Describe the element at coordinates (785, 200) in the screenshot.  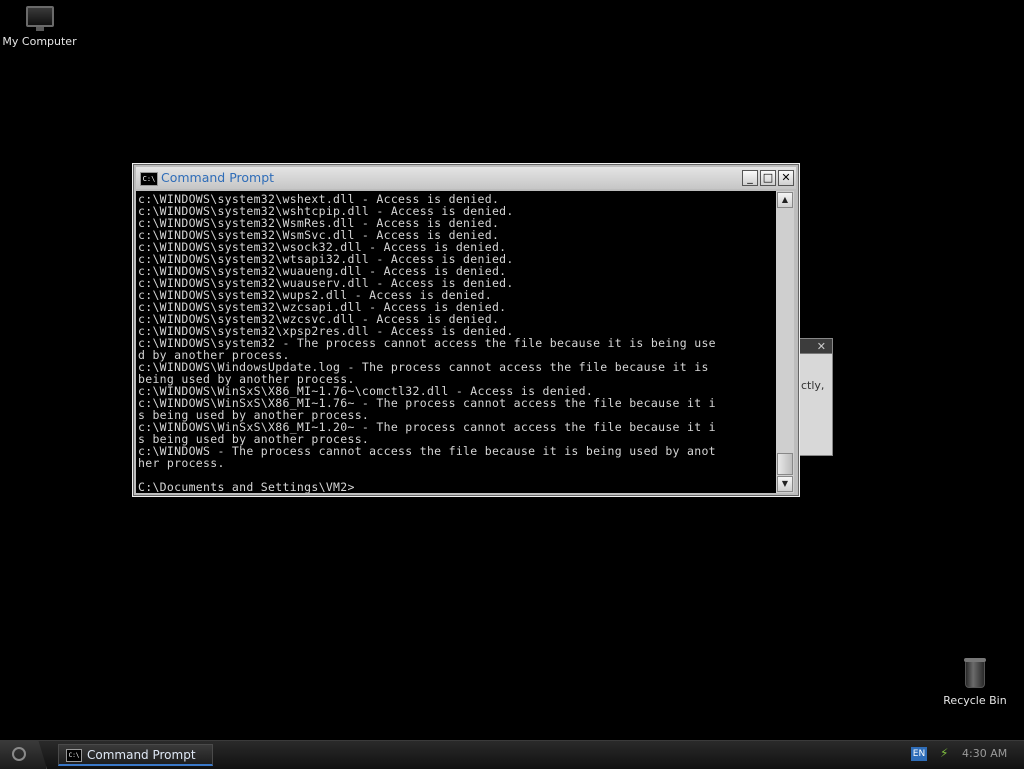
I see `scroll-up-arrow-icon: ▲` at that location.